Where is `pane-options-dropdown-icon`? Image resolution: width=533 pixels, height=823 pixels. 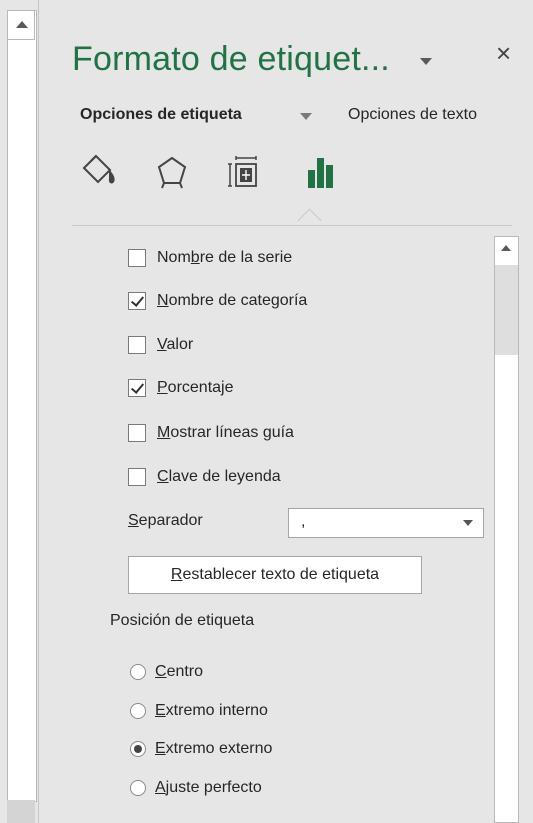 pane-options-dropdown-icon is located at coordinates (426, 61).